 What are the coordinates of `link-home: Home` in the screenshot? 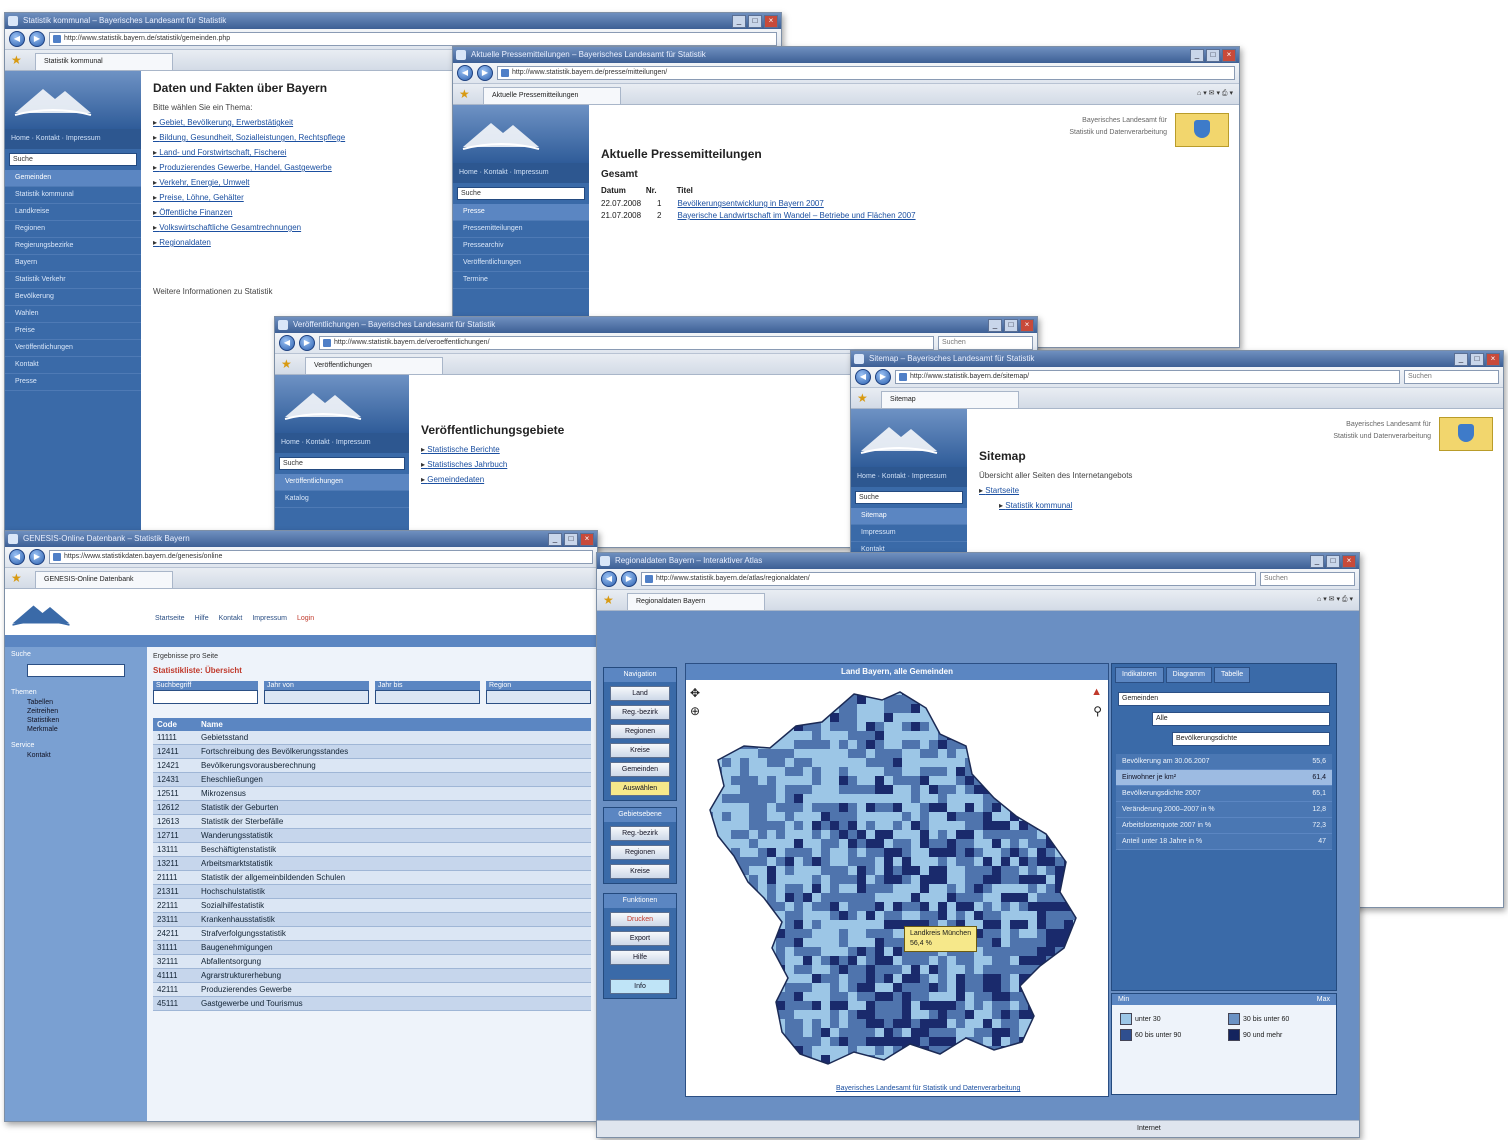 It's located at (20, 138).